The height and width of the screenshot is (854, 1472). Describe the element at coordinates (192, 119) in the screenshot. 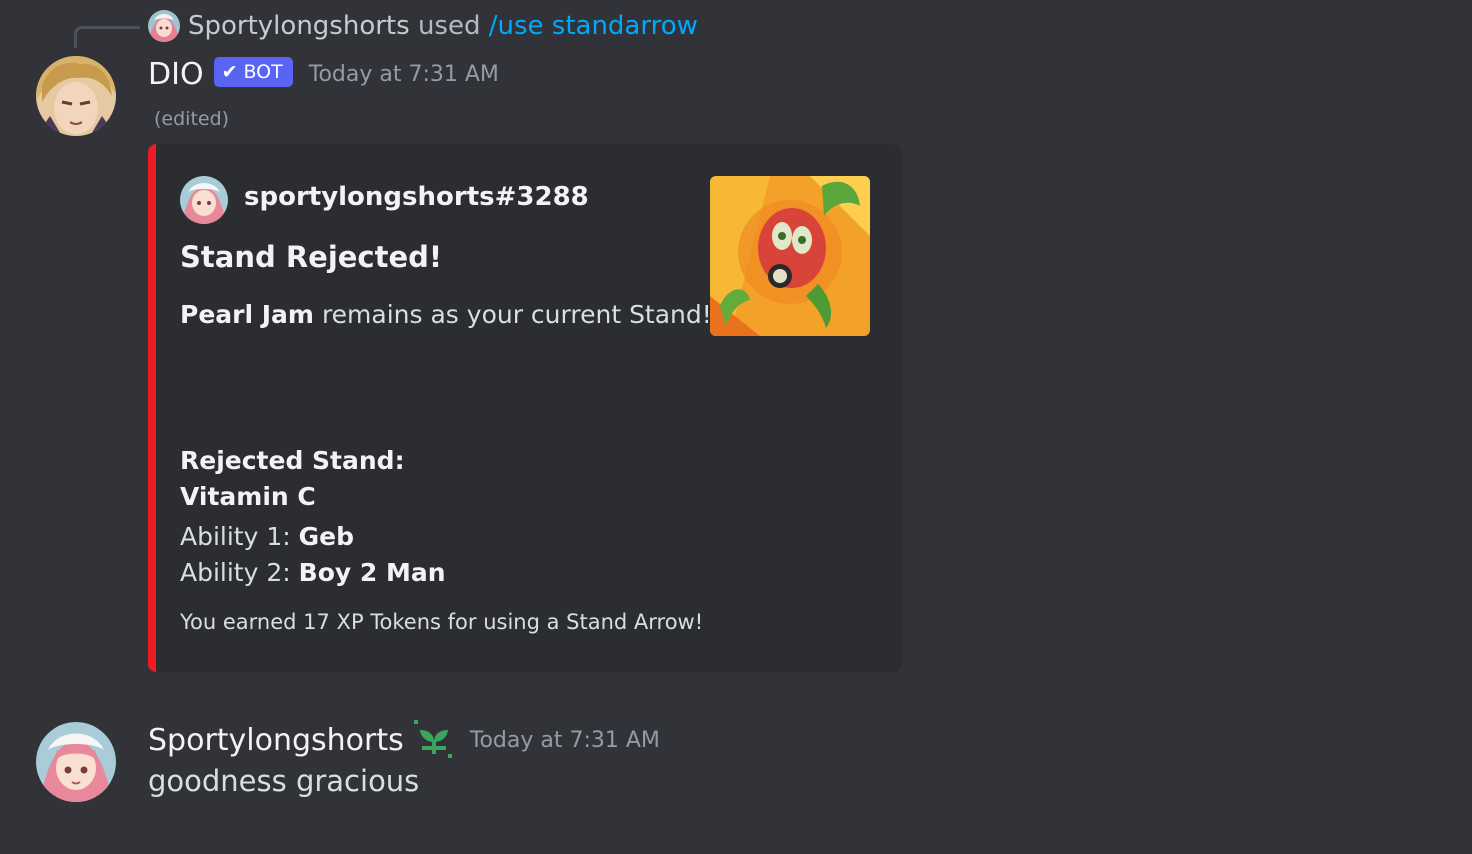

I see `edited-indicator: (edited)` at that location.